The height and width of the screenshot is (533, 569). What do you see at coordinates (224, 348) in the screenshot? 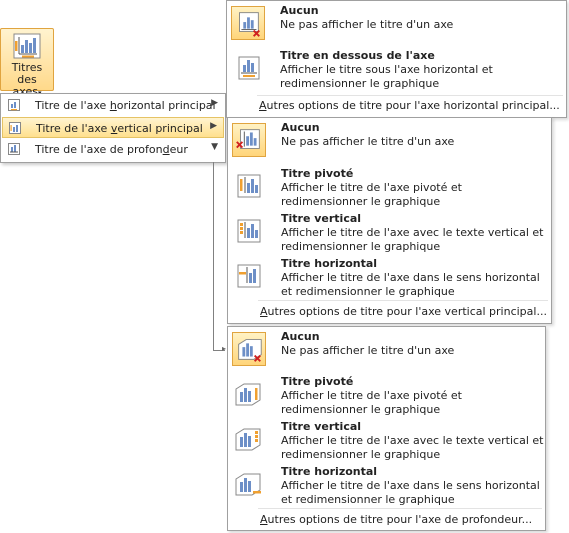
I see `arrow-right-icon: ▸` at bounding box center [224, 348].